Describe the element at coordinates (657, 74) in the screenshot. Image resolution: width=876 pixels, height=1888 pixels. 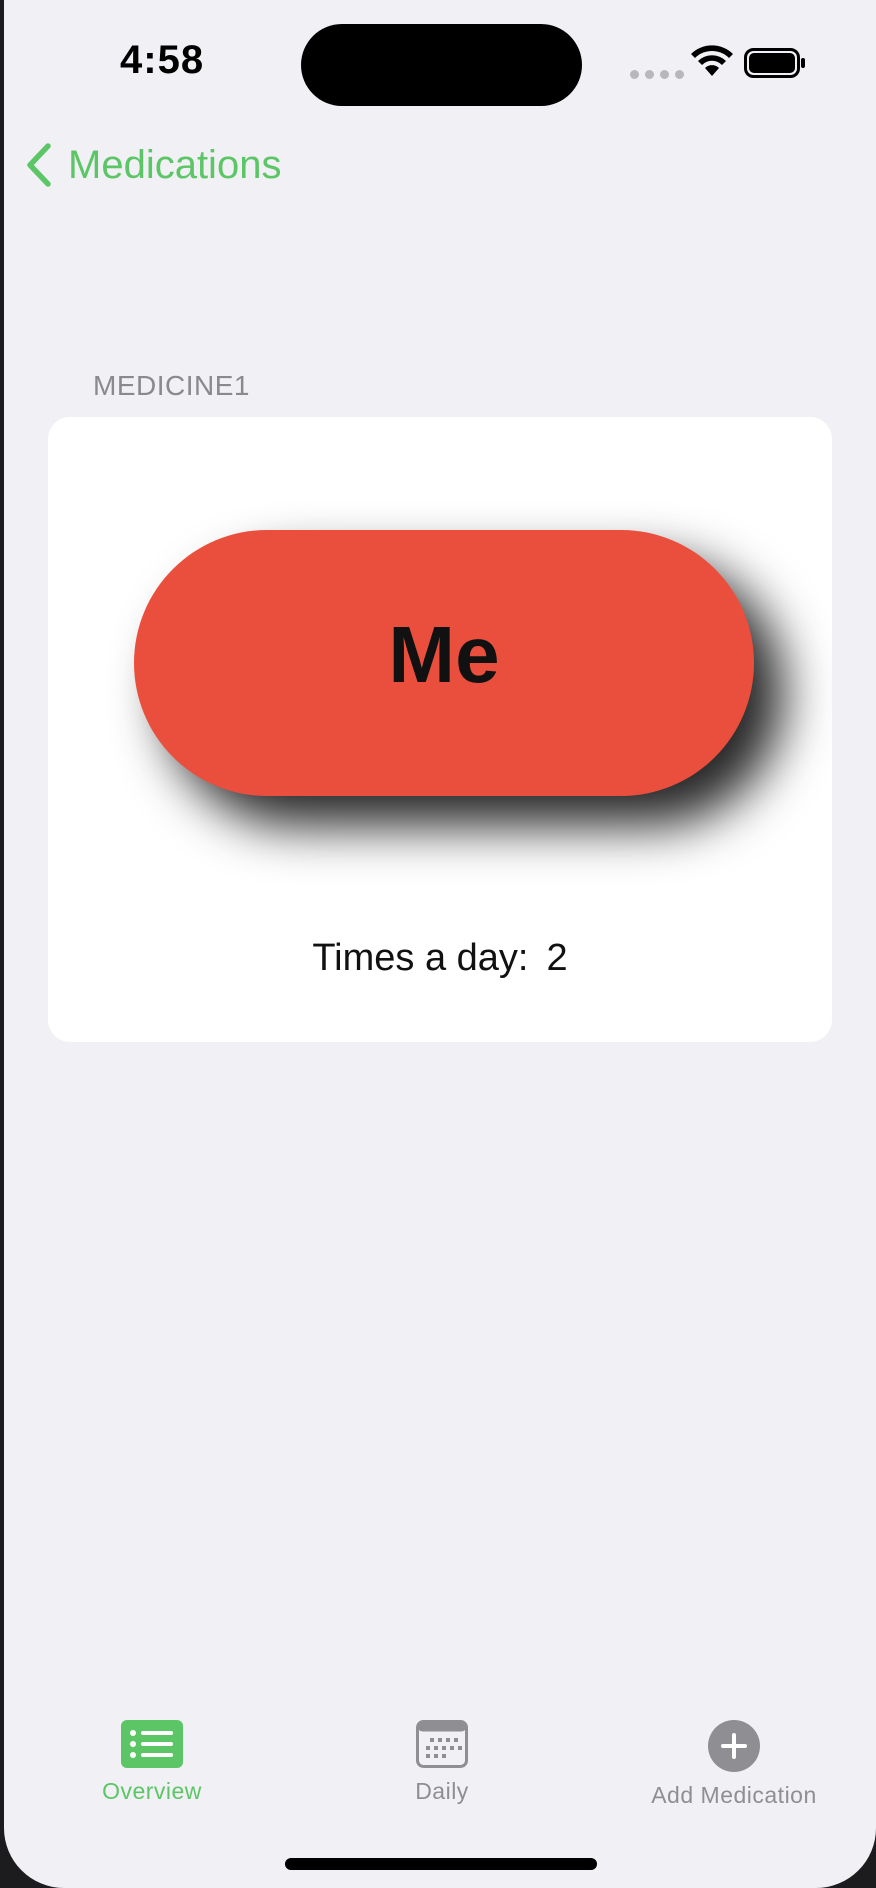
I see `cellular-signal-icon` at that location.